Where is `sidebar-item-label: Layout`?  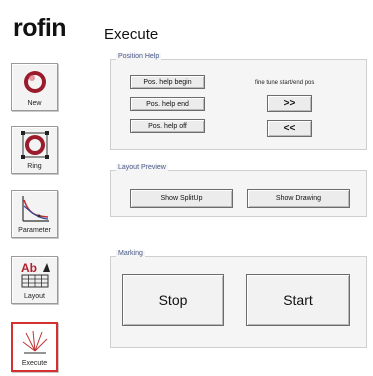
sidebar-item-label: Layout is located at coordinates (34, 296).